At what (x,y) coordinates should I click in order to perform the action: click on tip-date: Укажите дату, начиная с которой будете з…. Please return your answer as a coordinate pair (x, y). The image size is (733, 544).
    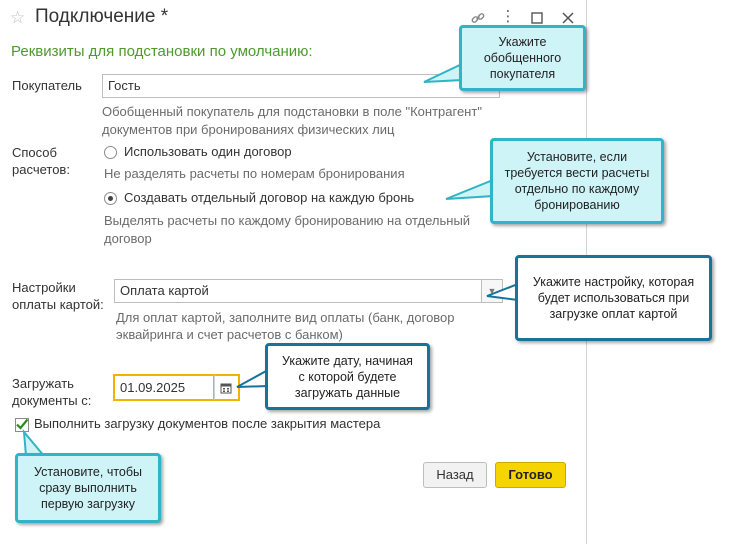
    Looking at the image, I should click on (347, 376).